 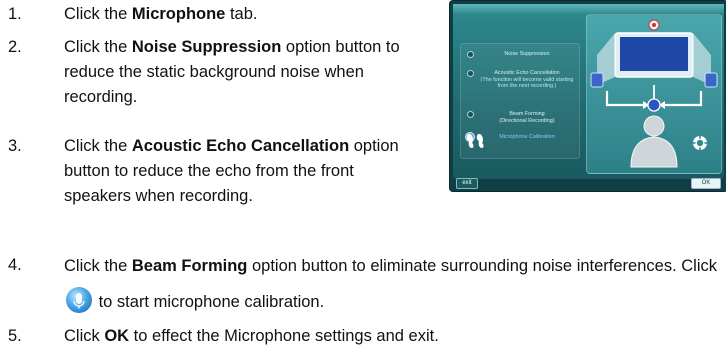 What do you see at coordinates (206, 47) in the screenshot?
I see `step-emphasis: Noise Suppression` at bounding box center [206, 47].